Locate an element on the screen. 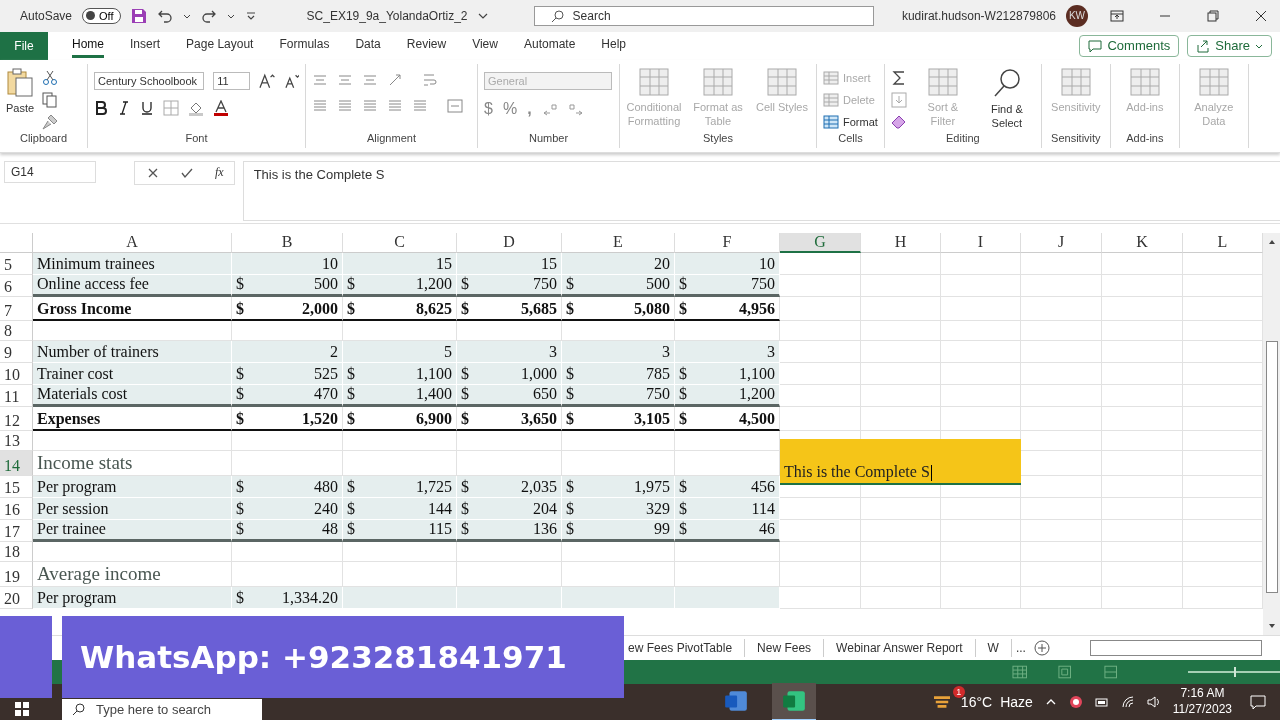 This screenshot has height=720, width=1280. comments-button: Comments is located at coordinates (1129, 45).